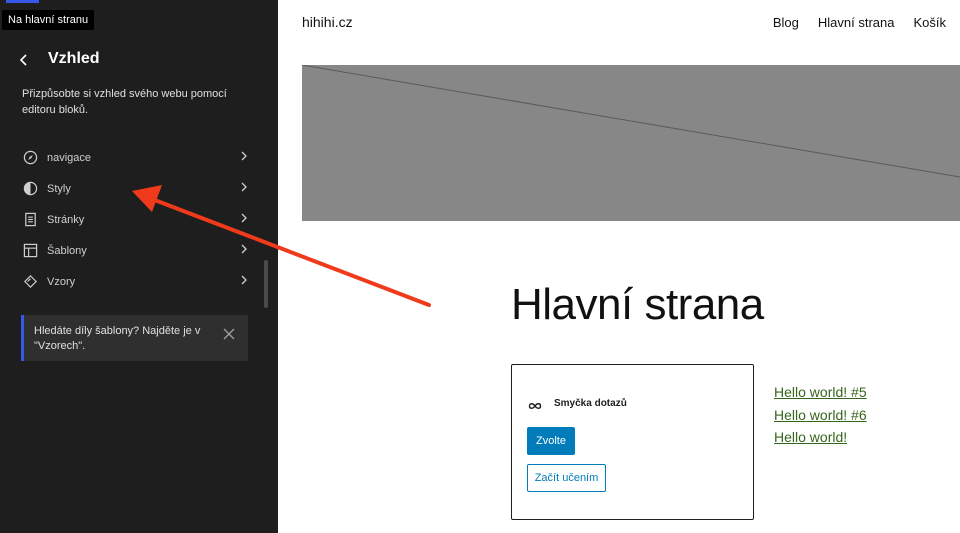  What do you see at coordinates (136, 157) in the screenshot?
I see `sidebar-item-navigation: navigace` at bounding box center [136, 157].